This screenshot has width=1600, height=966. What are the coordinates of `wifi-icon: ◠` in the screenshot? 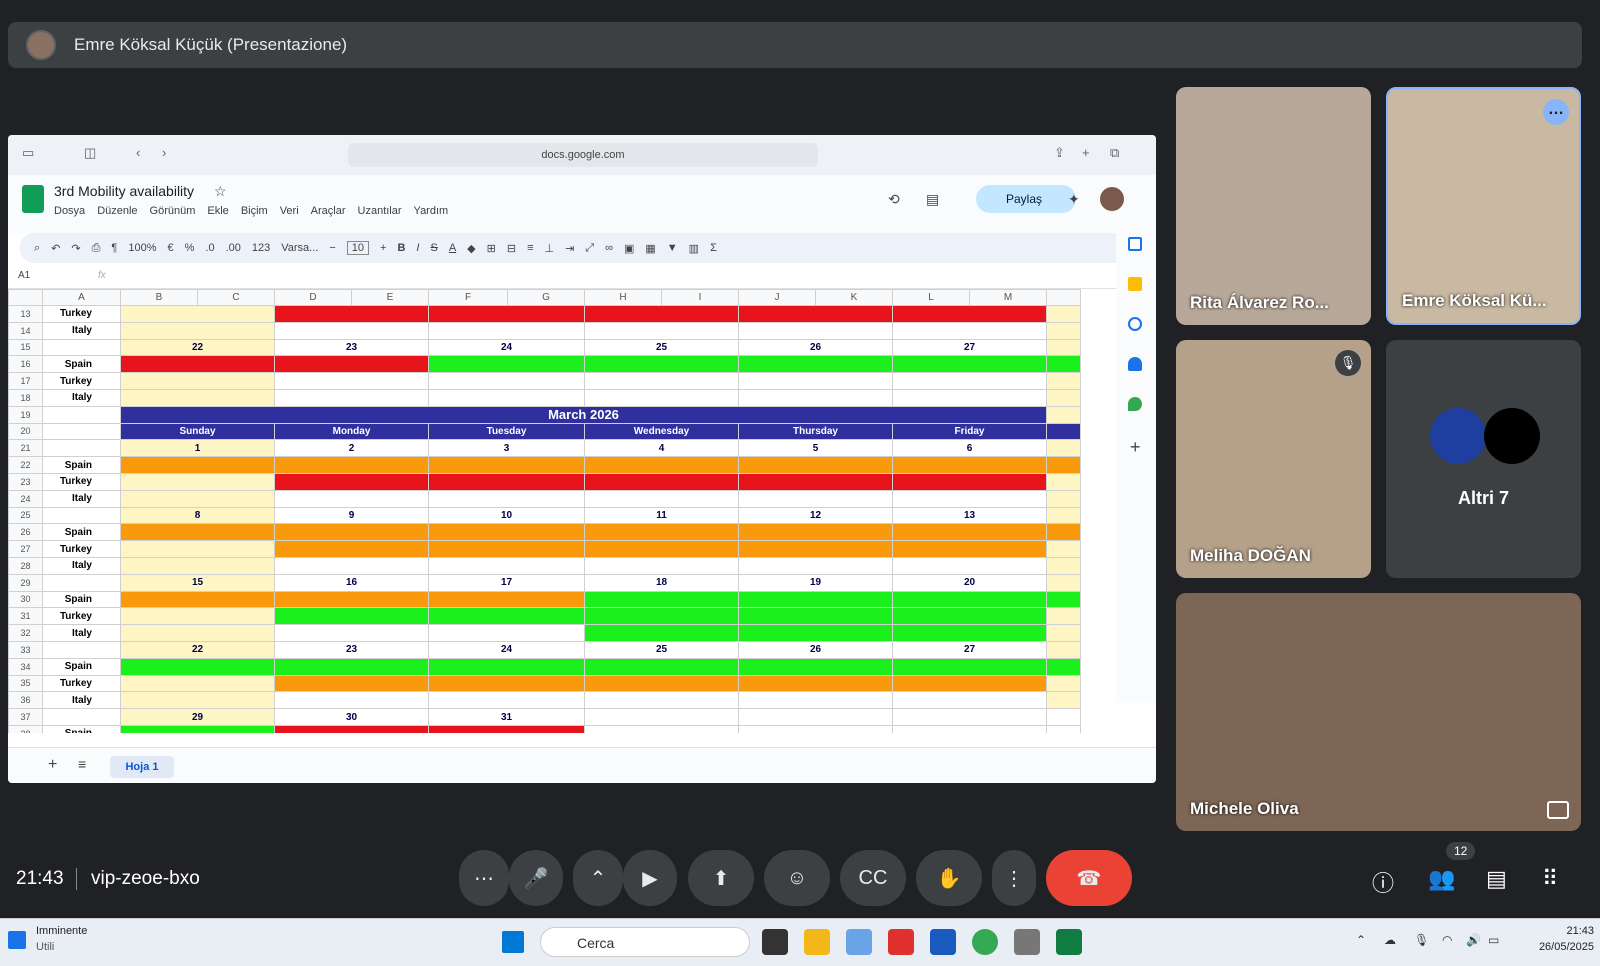 It's located at (1447, 940).